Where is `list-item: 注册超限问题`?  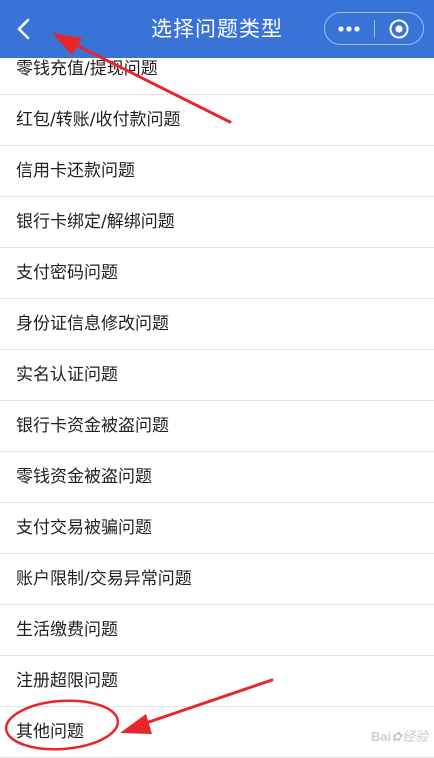 list-item: 注册超限问题 is located at coordinates (217, 681).